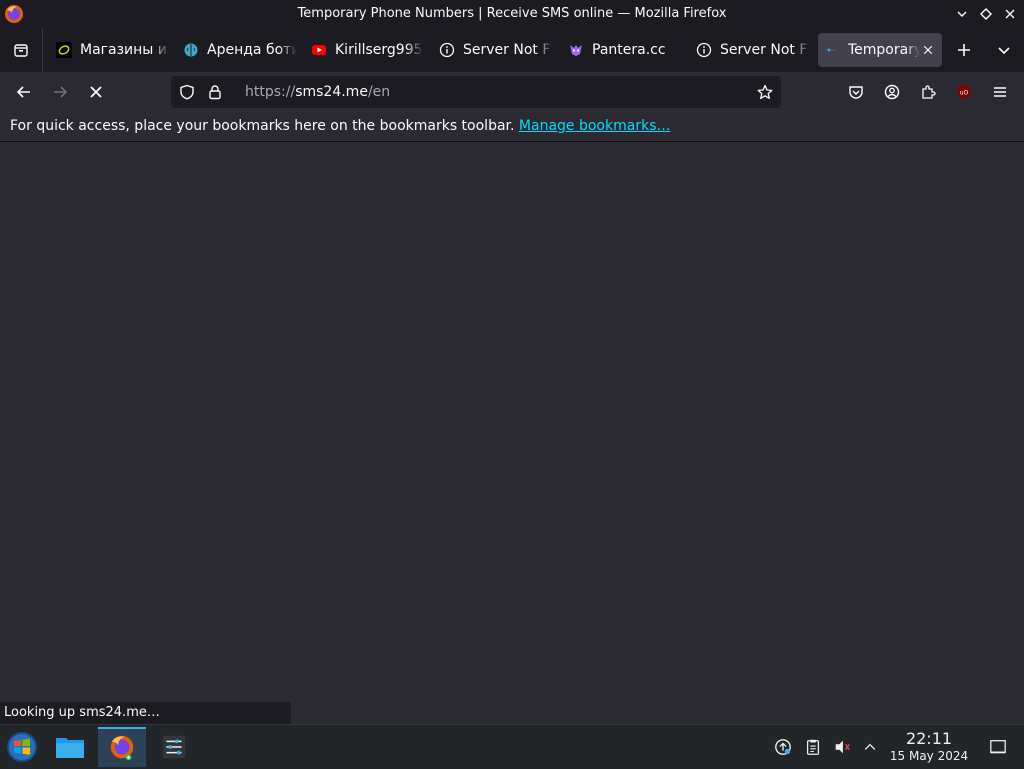 The height and width of the screenshot is (769, 1024). I want to click on arrow-right-icon, so click(61, 92).